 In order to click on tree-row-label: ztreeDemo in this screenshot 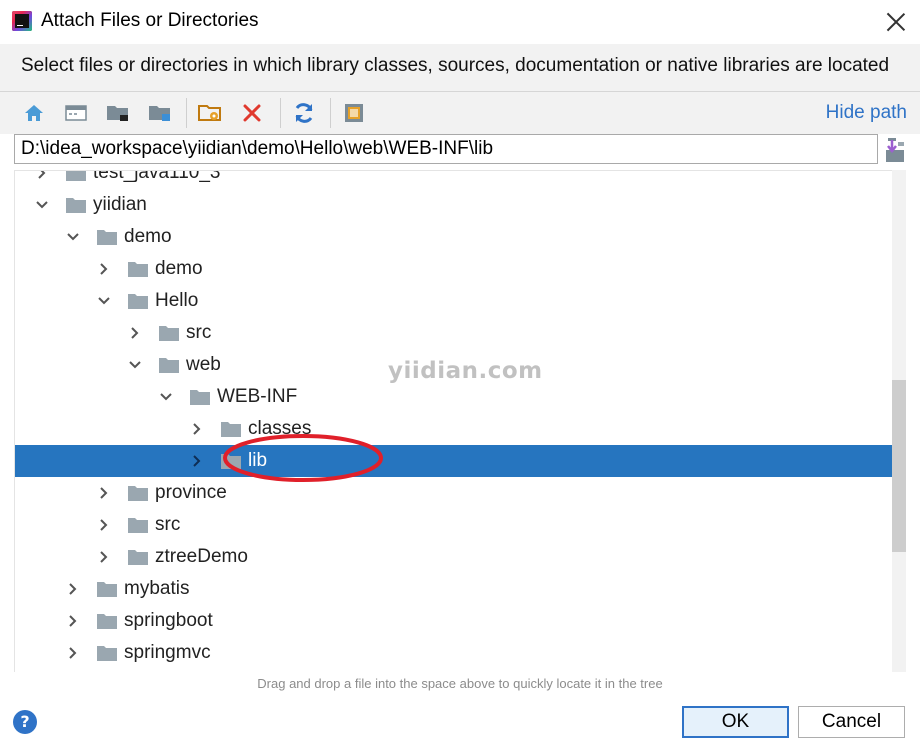, I will do `click(201, 556)`.